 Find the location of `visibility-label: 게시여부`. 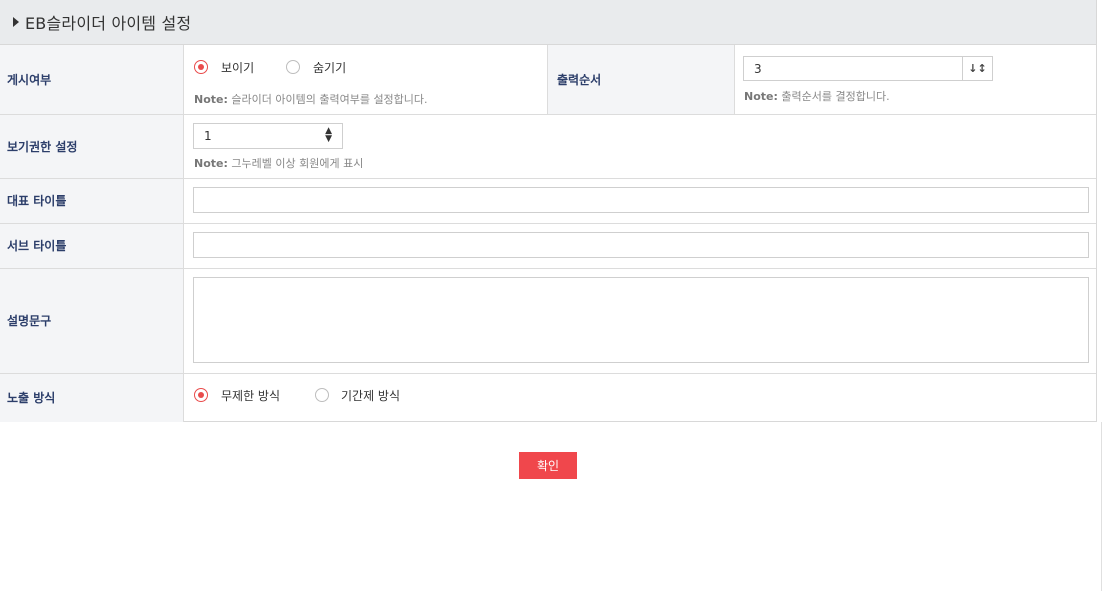

visibility-label: 게시여부 is located at coordinates (29, 80).